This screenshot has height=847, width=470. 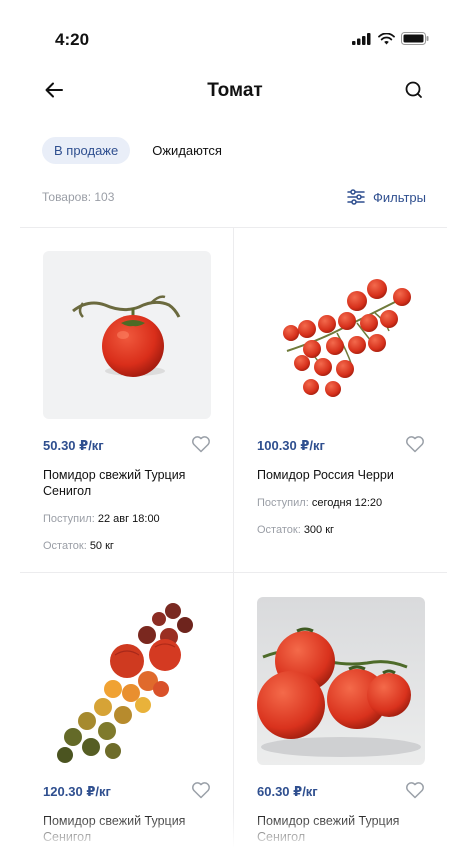 What do you see at coordinates (325, 475) in the screenshot?
I see `product-name: Помидор Россия Черри` at bounding box center [325, 475].